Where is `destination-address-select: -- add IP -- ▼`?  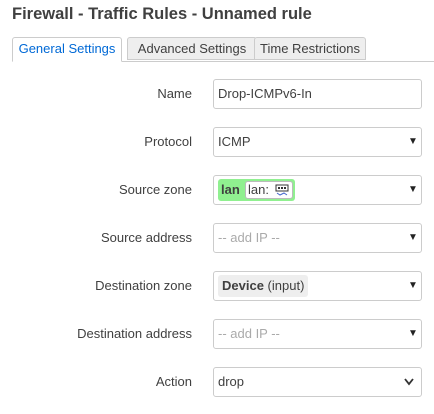
destination-address-select: -- add IP -- ▼ is located at coordinates (317, 334).